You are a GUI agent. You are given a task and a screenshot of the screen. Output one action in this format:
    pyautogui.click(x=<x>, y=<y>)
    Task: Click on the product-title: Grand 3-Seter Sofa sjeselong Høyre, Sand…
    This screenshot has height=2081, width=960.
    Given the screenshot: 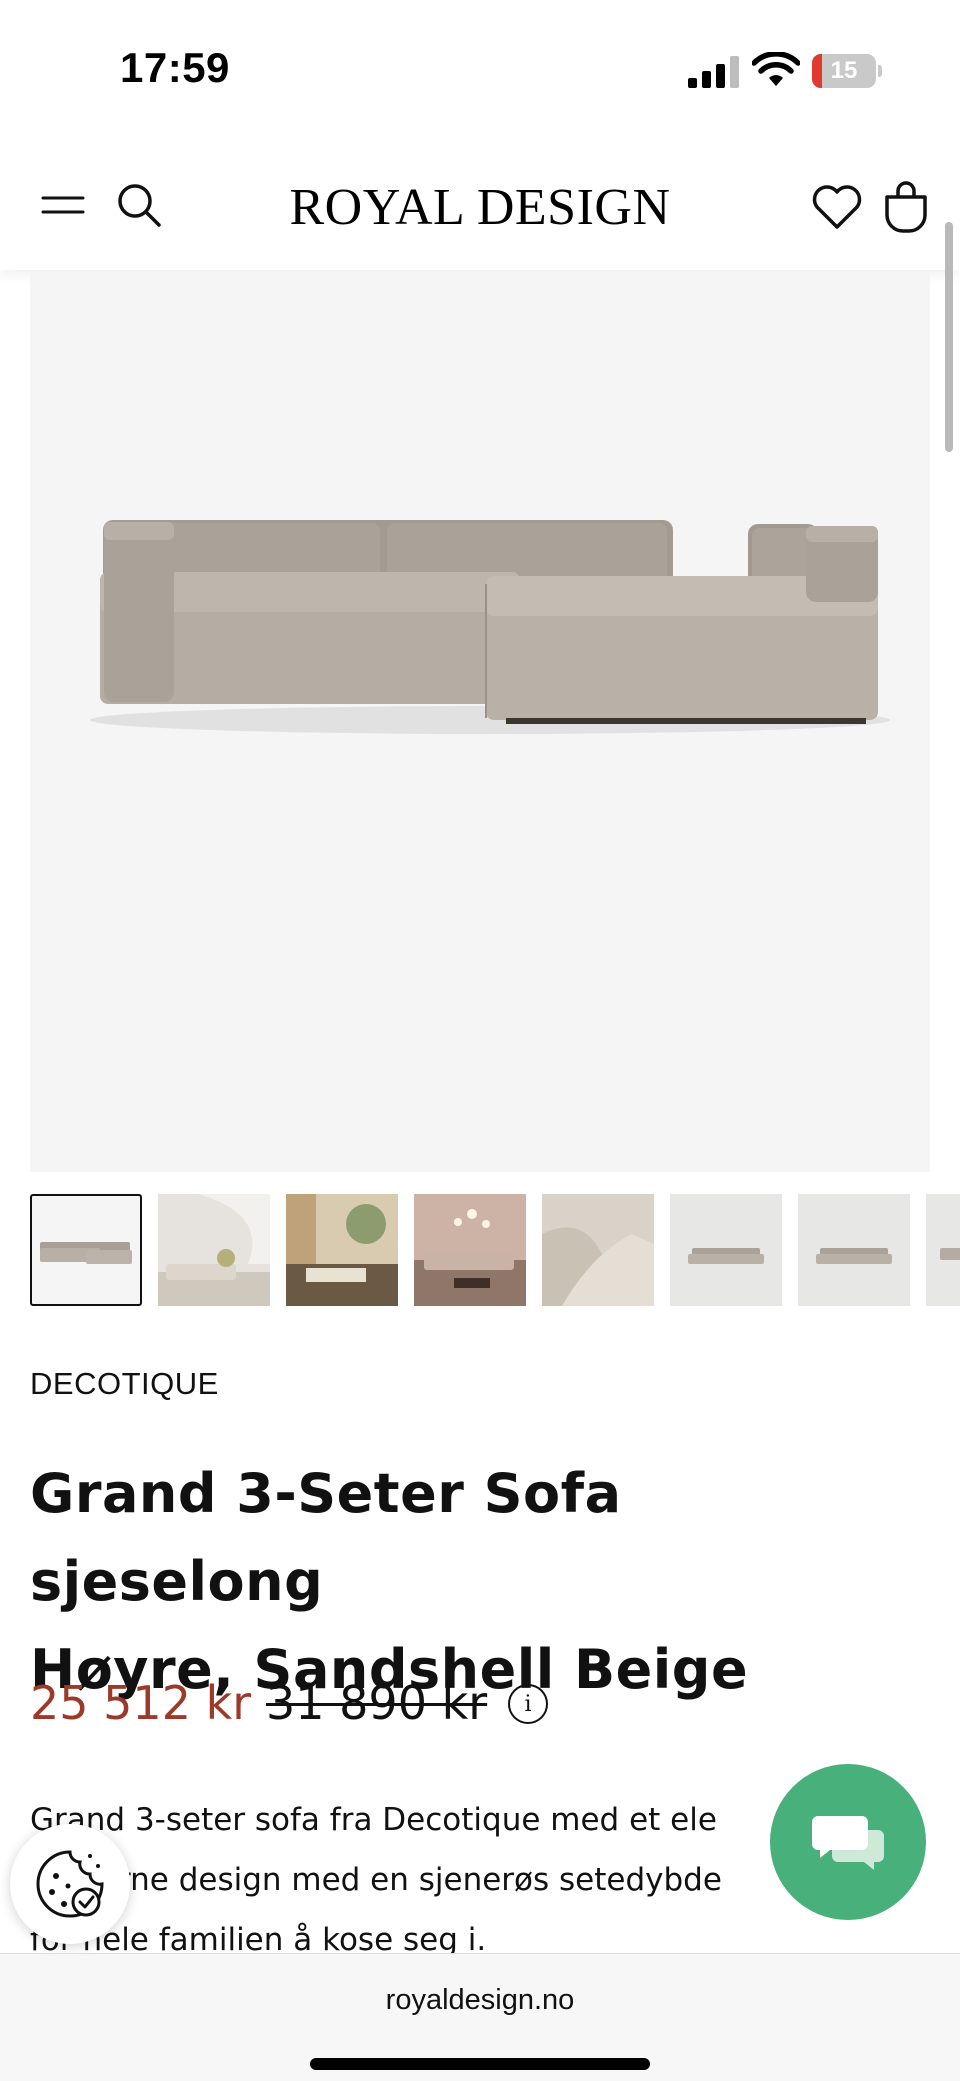 What is the action you would take?
    pyautogui.click(x=480, y=1582)
    